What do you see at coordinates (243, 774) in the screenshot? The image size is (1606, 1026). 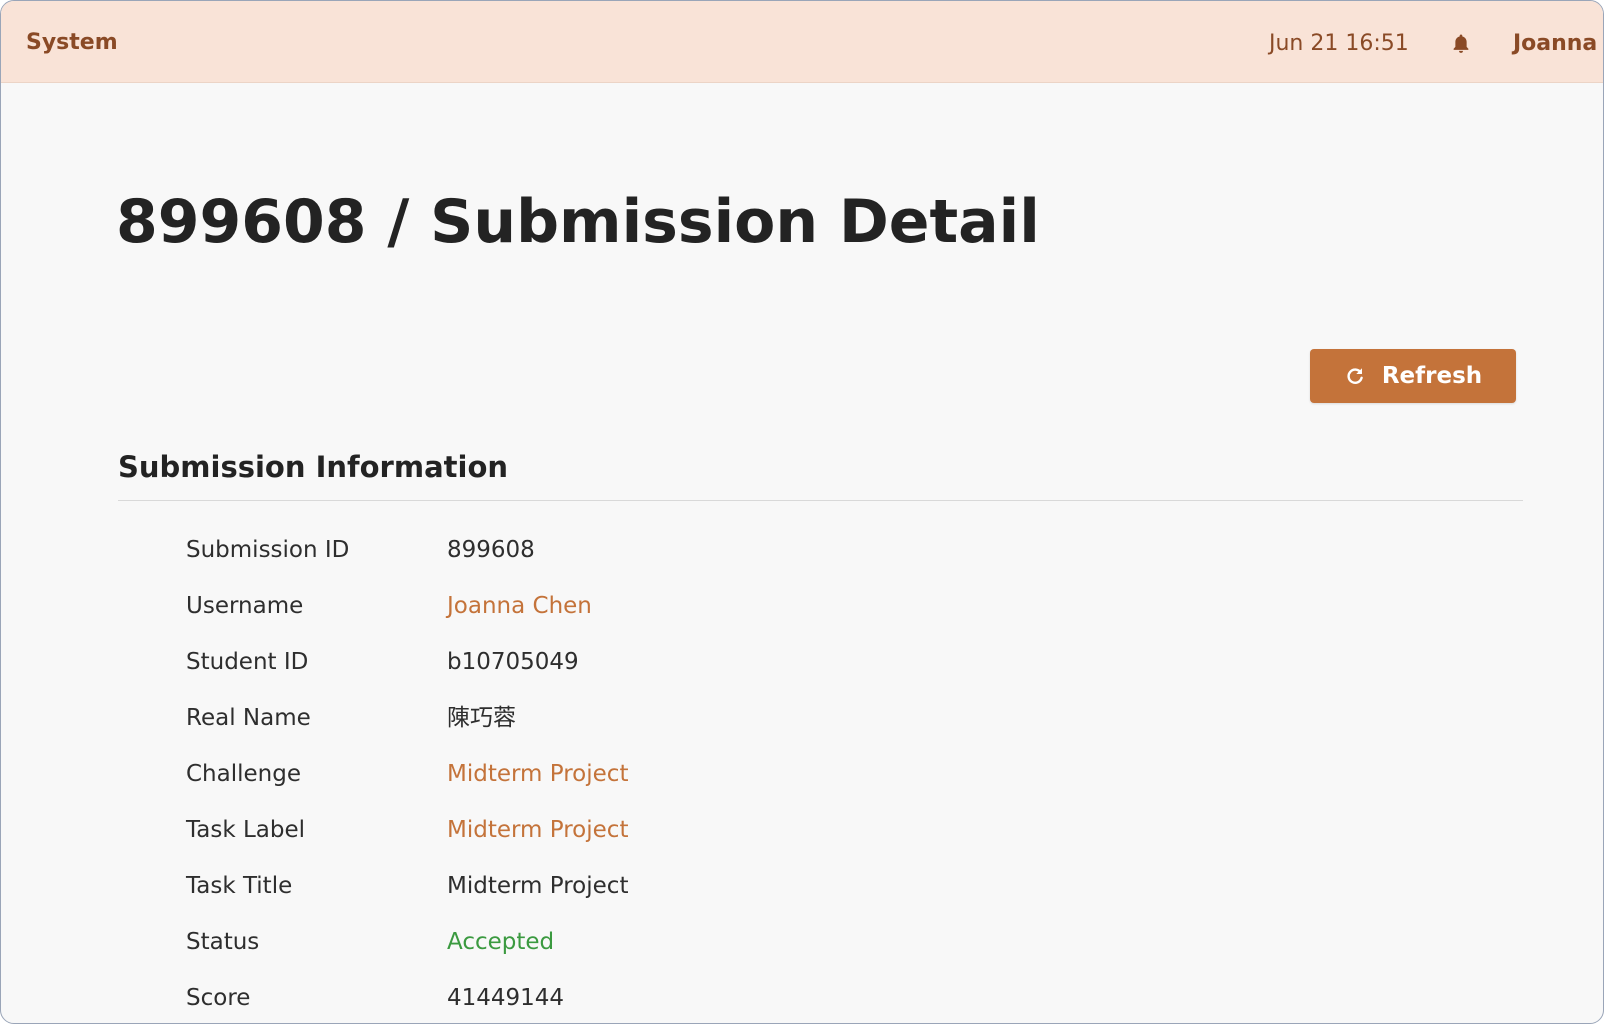 I see `info-label: Challenge` at bounding box center [243, 774].